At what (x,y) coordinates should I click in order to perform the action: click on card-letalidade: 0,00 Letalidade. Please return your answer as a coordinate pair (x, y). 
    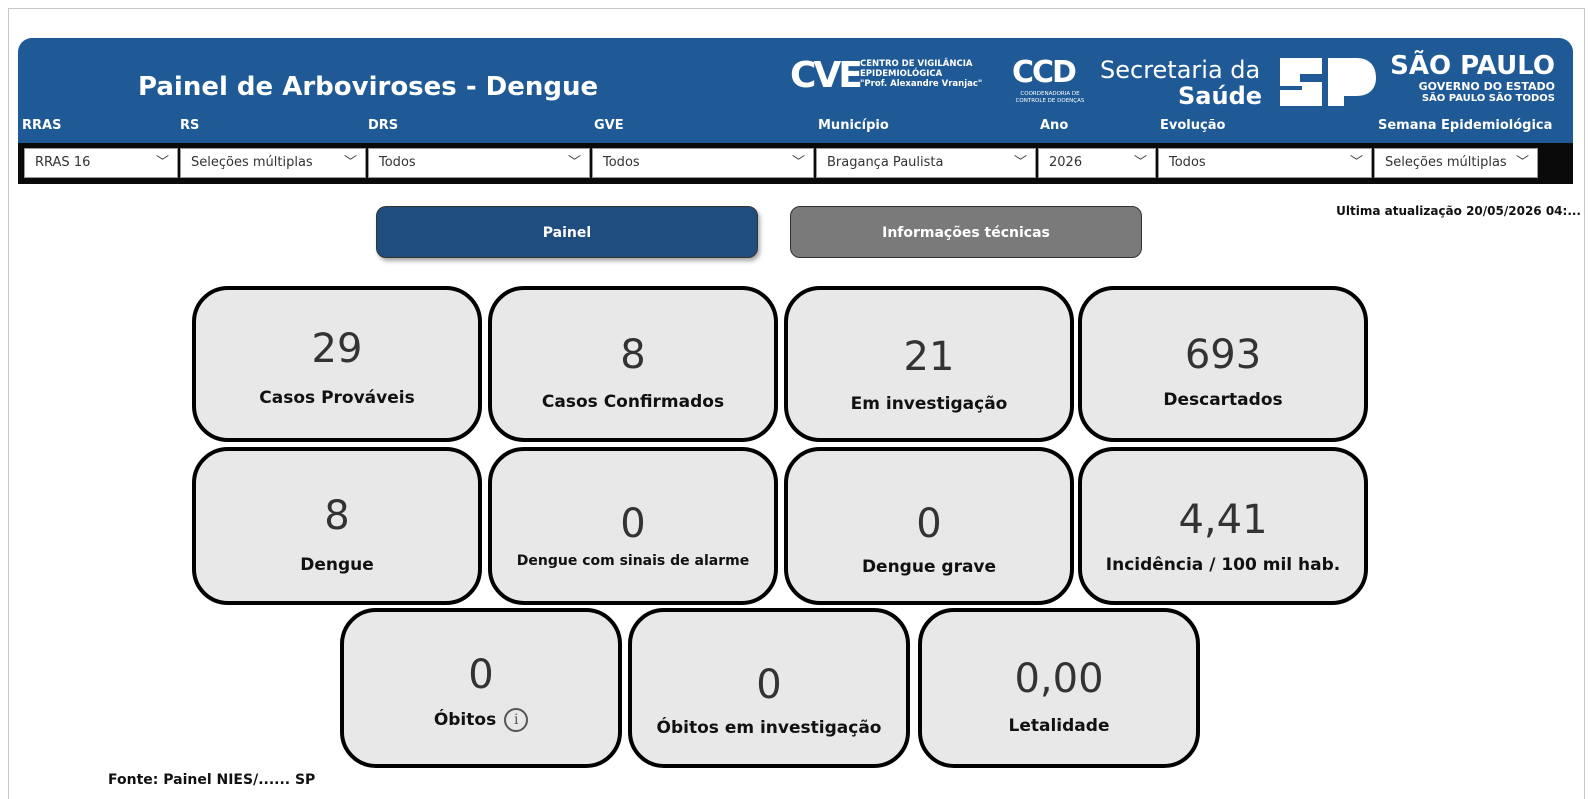
    Looking at the image, I should click on (1059, 688).